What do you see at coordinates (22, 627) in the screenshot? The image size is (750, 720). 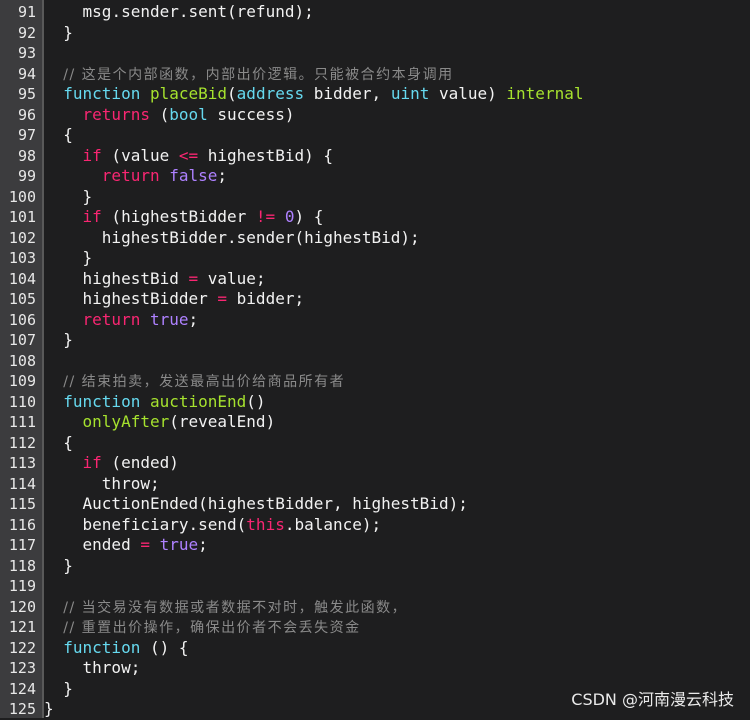 I see `line-number: 121` at bounding box center [22, 627].